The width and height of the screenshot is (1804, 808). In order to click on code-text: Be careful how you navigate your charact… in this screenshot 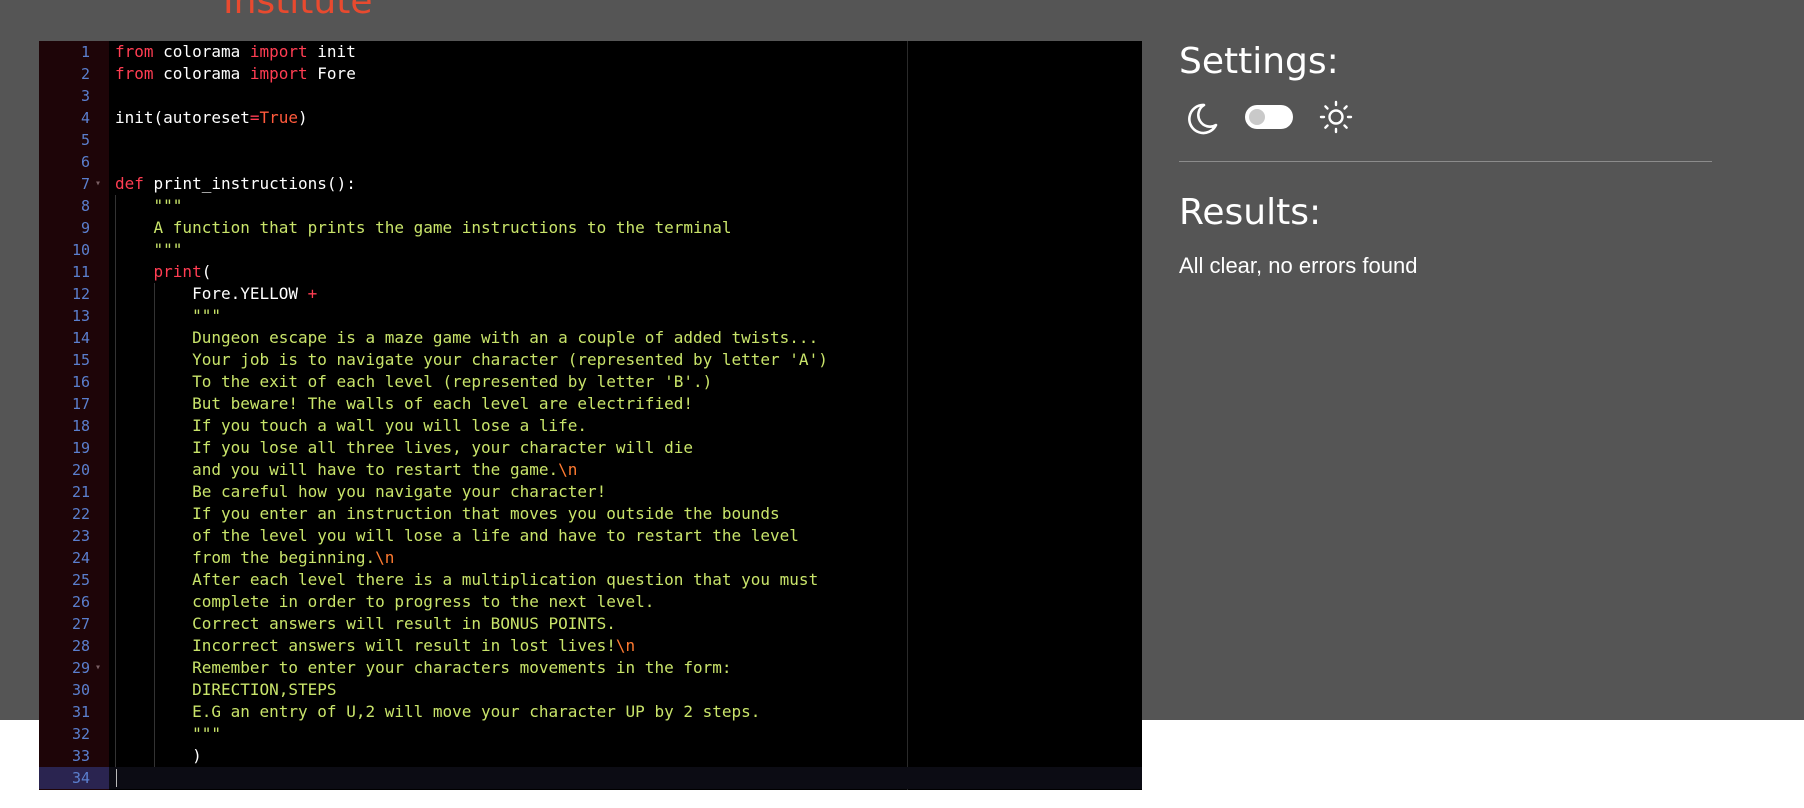, I will do `click(360, 492)`.